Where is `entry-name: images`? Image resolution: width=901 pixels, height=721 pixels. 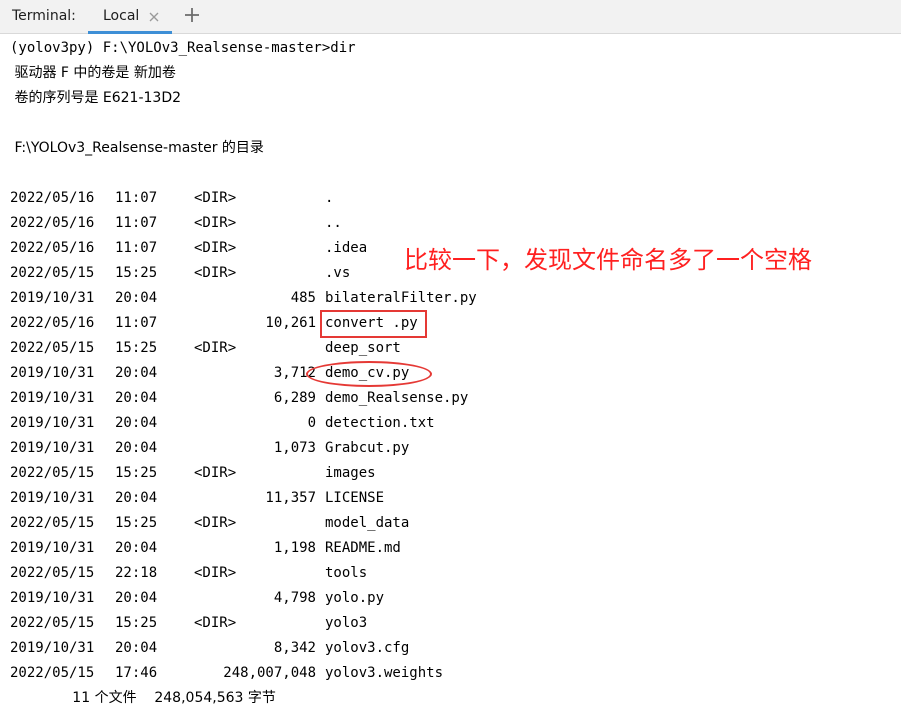
entry-name: images is located at coordinates (350, 473).